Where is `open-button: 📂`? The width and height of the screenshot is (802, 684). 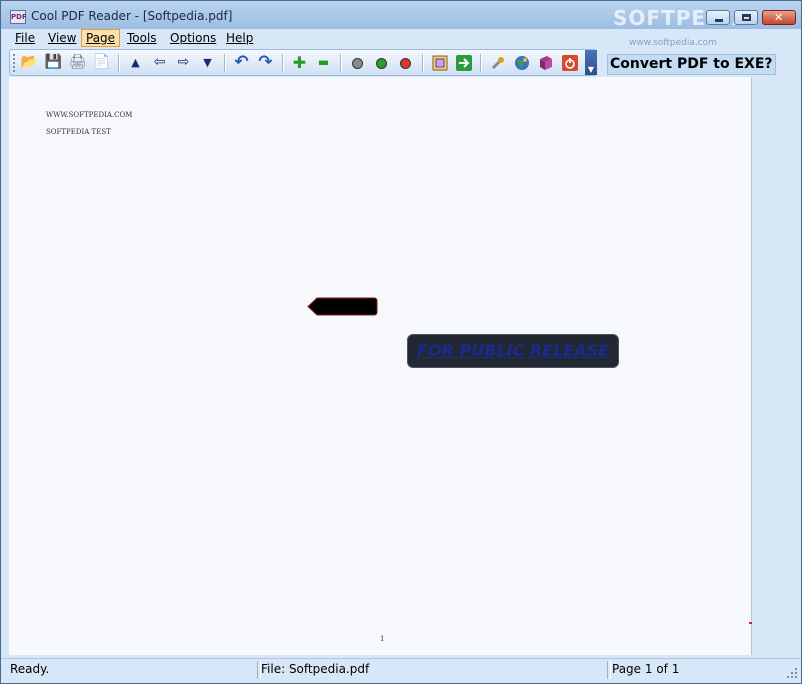 open-button: 📂 is located at coordinates (29, 62).